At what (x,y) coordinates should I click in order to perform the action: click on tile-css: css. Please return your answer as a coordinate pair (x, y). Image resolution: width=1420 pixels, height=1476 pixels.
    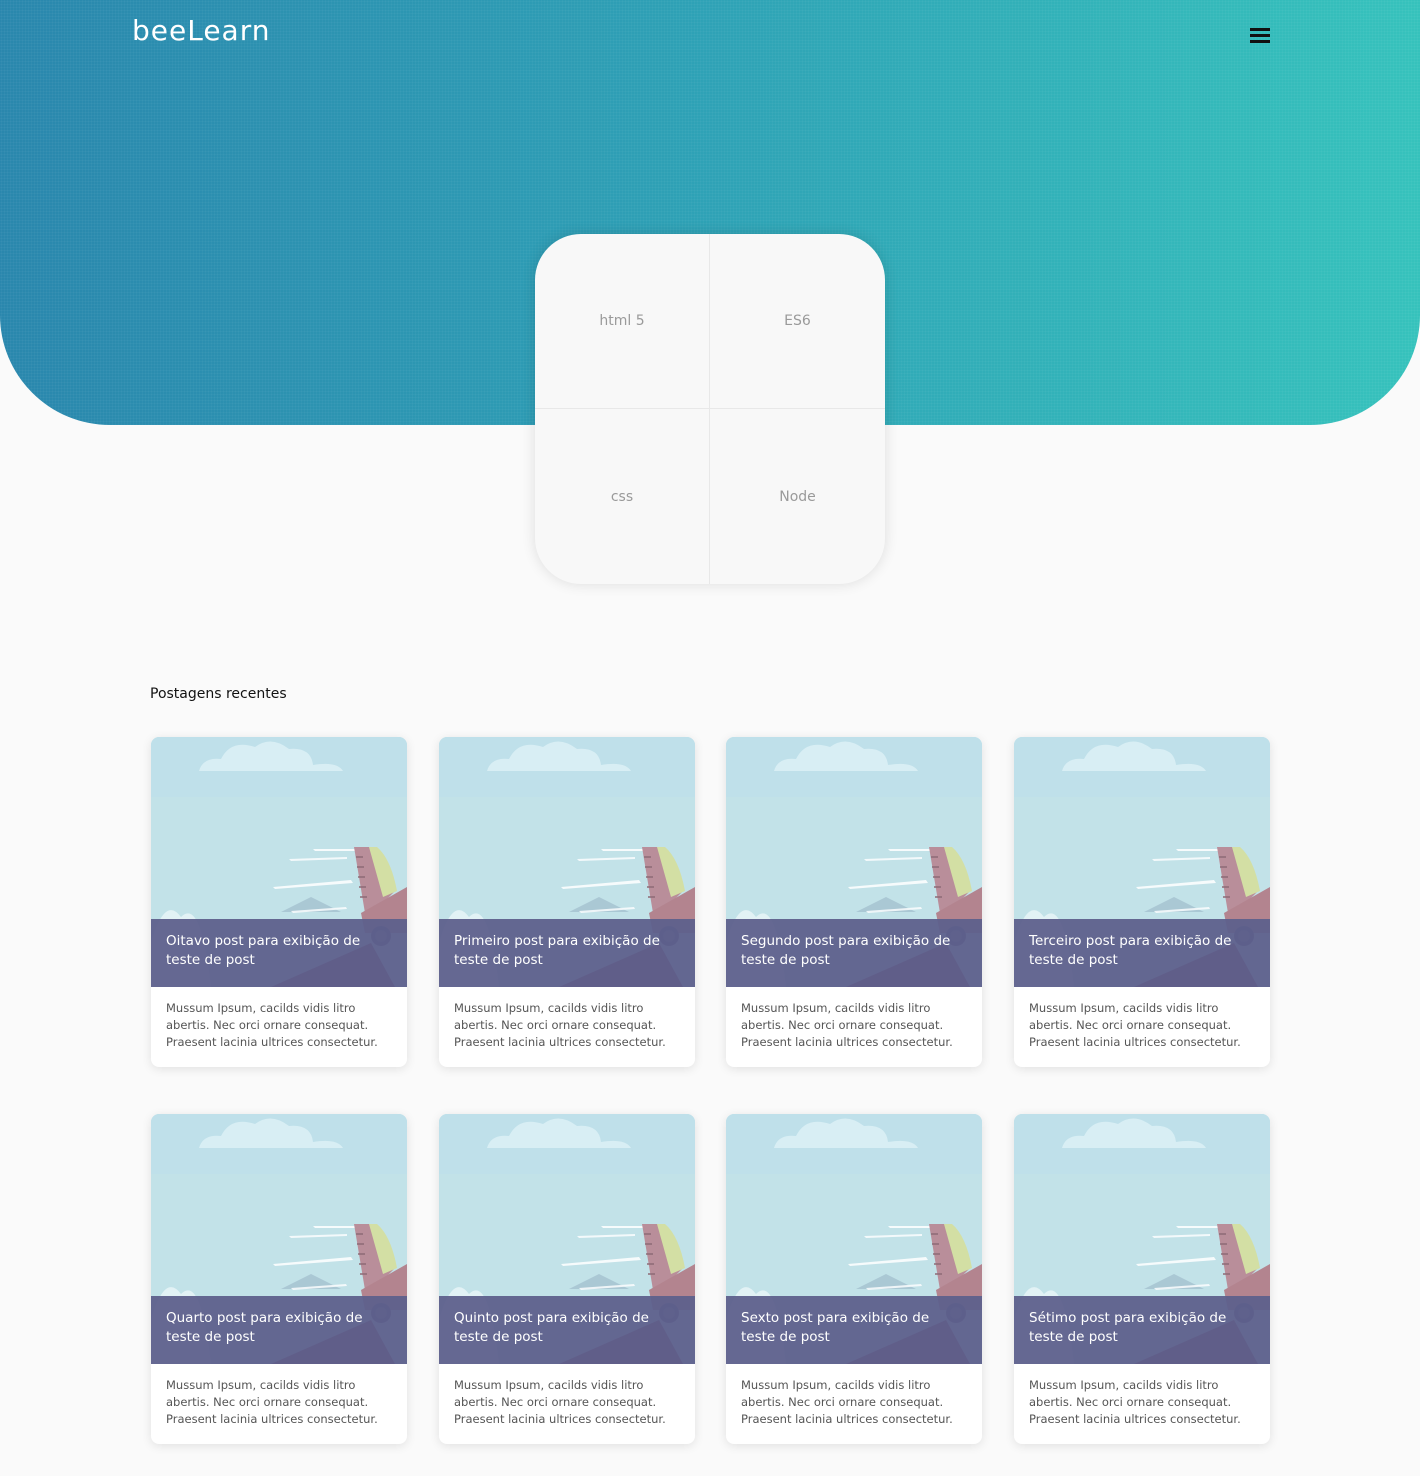
    Looking at the image, I should click on (622, 496).